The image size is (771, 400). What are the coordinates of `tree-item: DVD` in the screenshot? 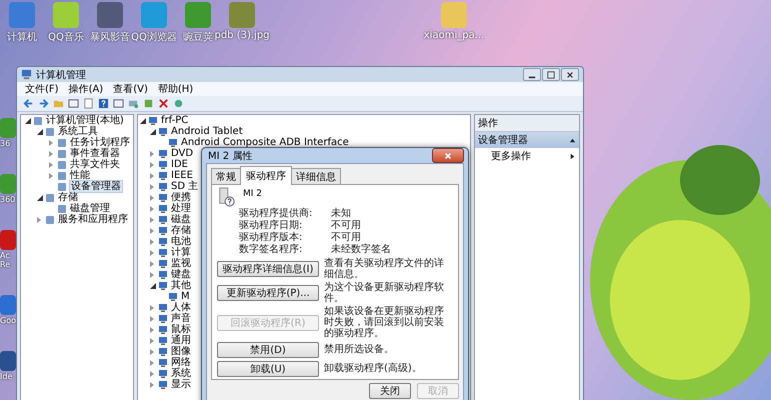 It's located at (182, 153).